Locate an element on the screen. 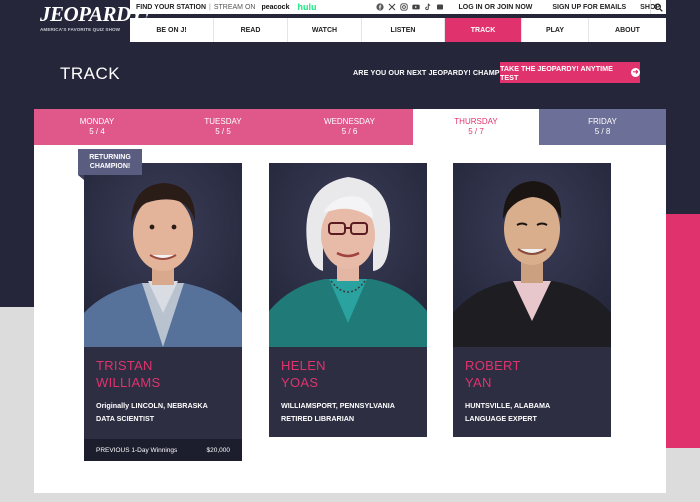  anytime-test-label: TAKE THE JEOPARDY! ANYTIME TEST is located at coordinates (556, 72).